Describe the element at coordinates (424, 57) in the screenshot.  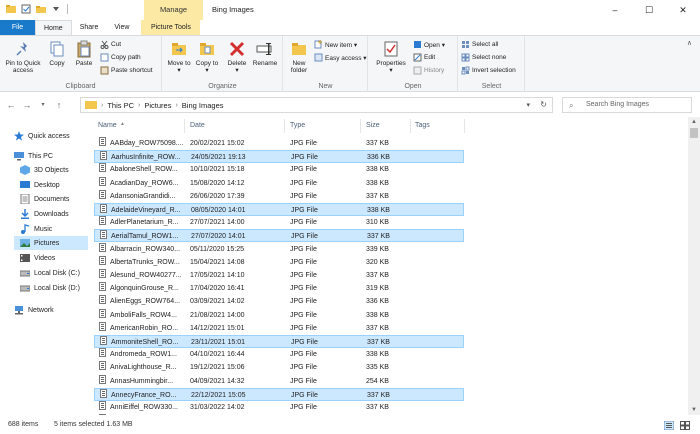
I see `edit-button: Edit` at that location.